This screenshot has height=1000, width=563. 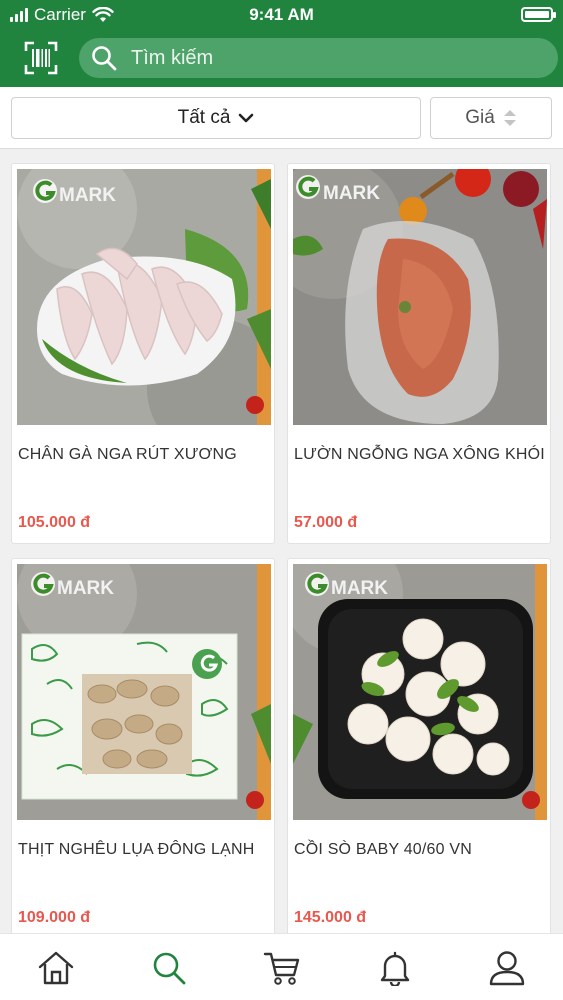 I want to click on tab-notifications, so click(x=395, y=968).